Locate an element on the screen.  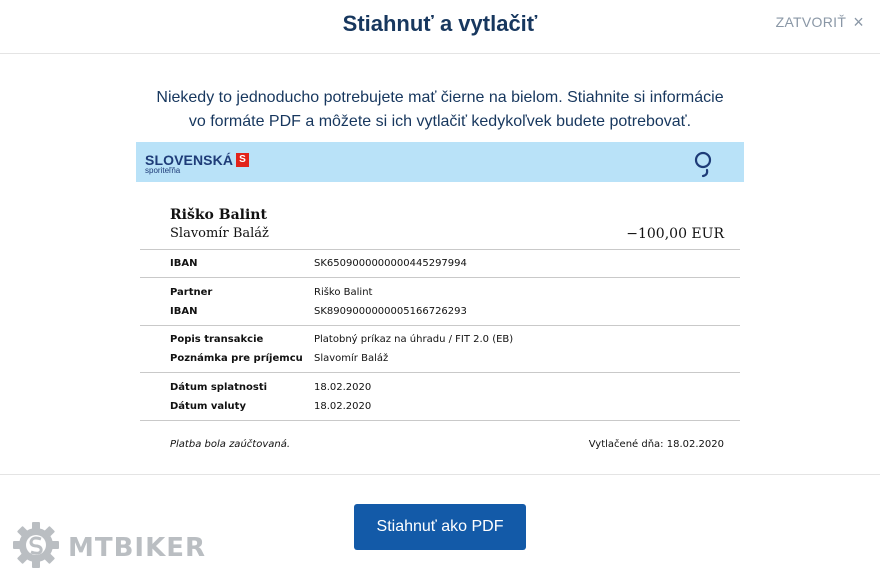
printed-date: Vytlačené dňa: 18.02.2020 is located at coordinates (656, 444).